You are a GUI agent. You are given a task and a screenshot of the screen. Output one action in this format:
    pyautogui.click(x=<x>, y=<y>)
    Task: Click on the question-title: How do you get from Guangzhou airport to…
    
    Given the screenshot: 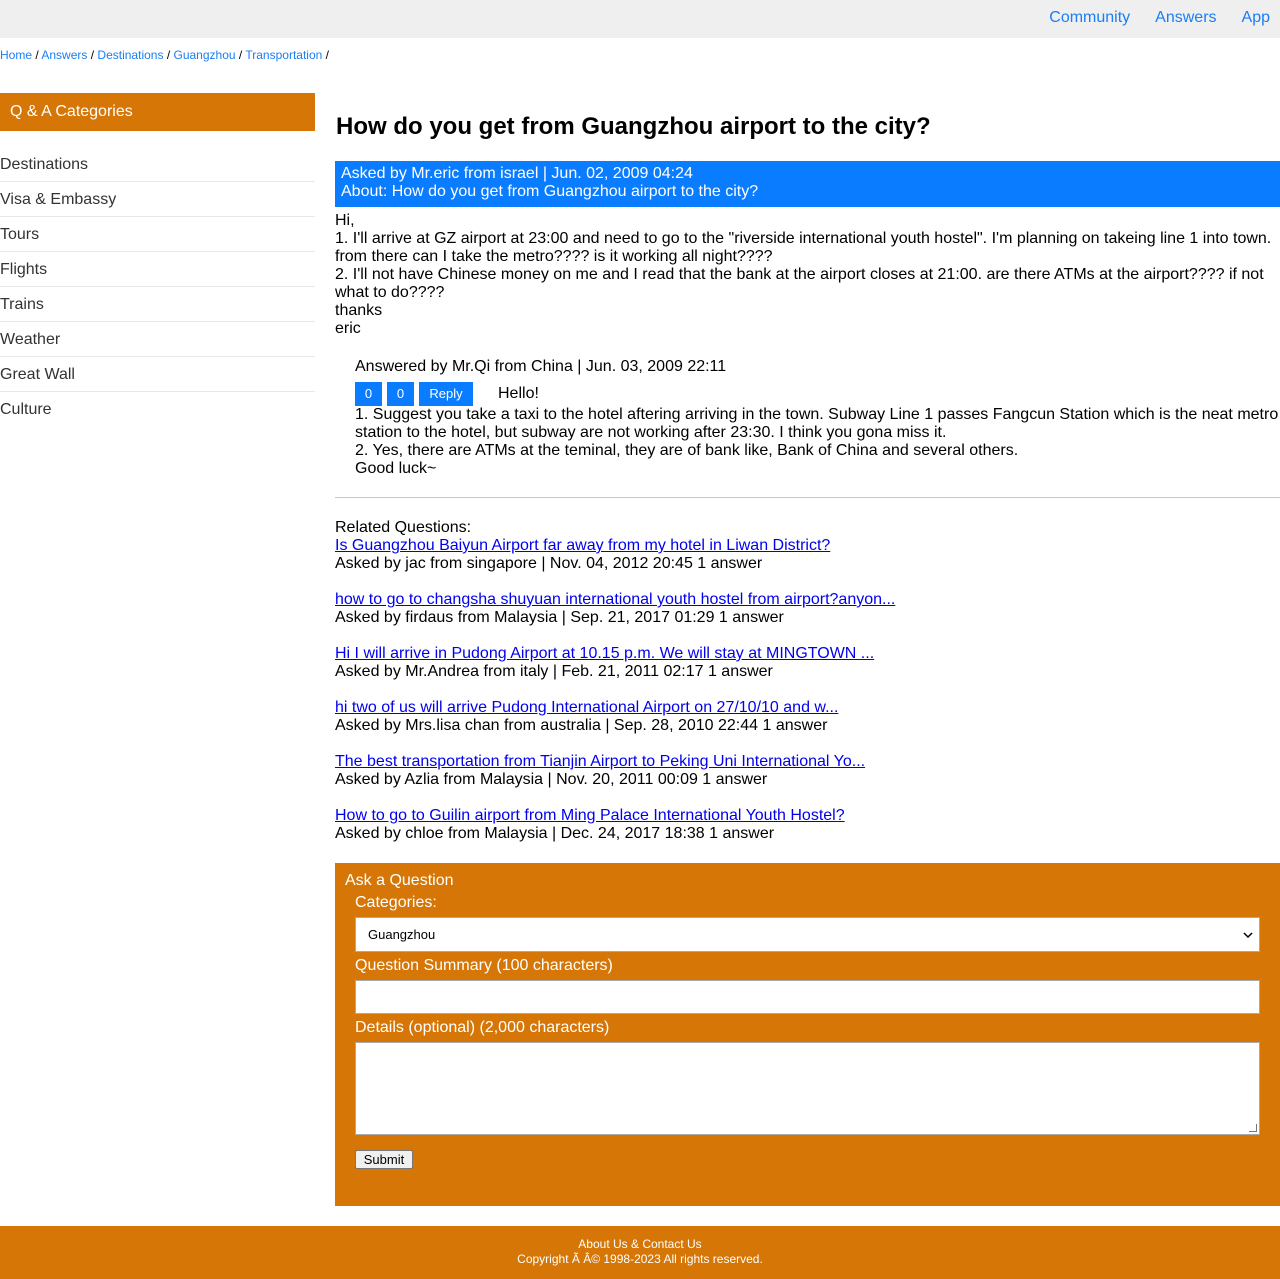 What is the action you would take?
    pyautogui.click(x=633, y=126)
    